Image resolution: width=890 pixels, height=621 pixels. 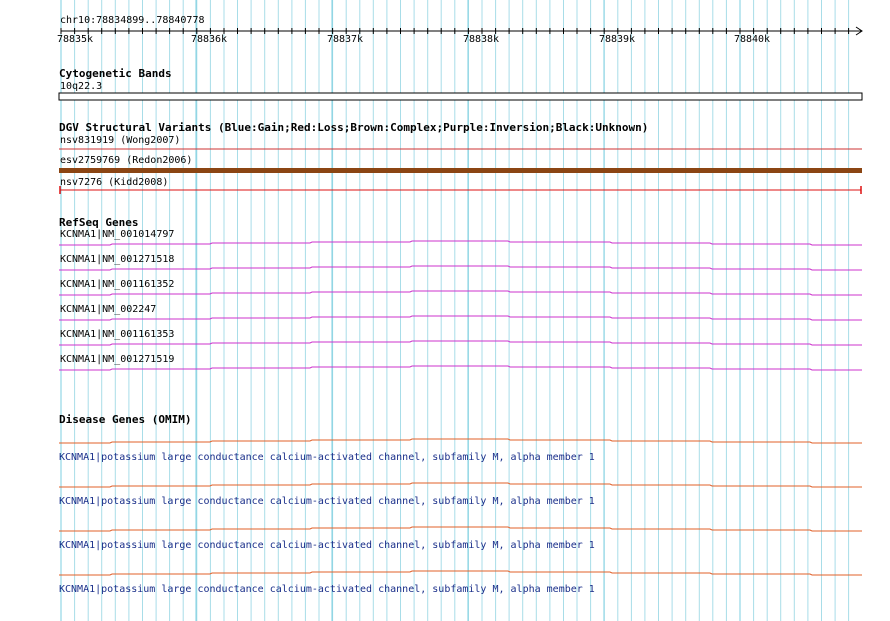 I want to click on gene-label: KCNMA1|NM_001271519, so click(x=117, y=360).